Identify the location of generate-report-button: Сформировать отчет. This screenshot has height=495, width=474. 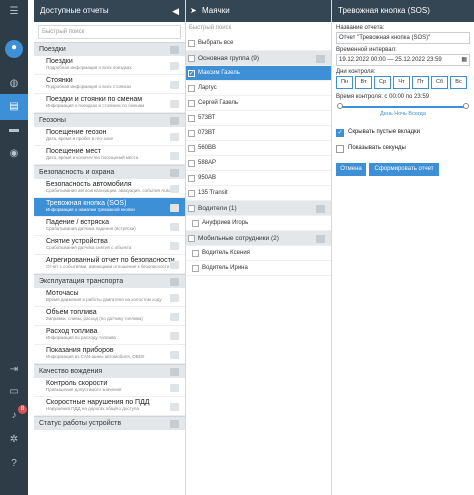
(404, 169).